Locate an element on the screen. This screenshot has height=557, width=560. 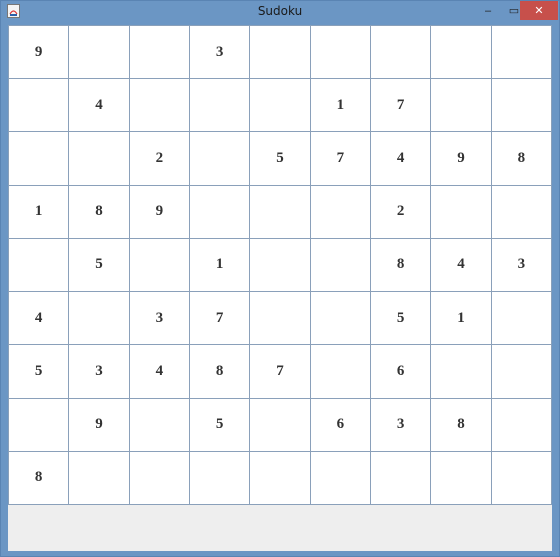
close-icon: ✕ is located at coordinates (539, 11).